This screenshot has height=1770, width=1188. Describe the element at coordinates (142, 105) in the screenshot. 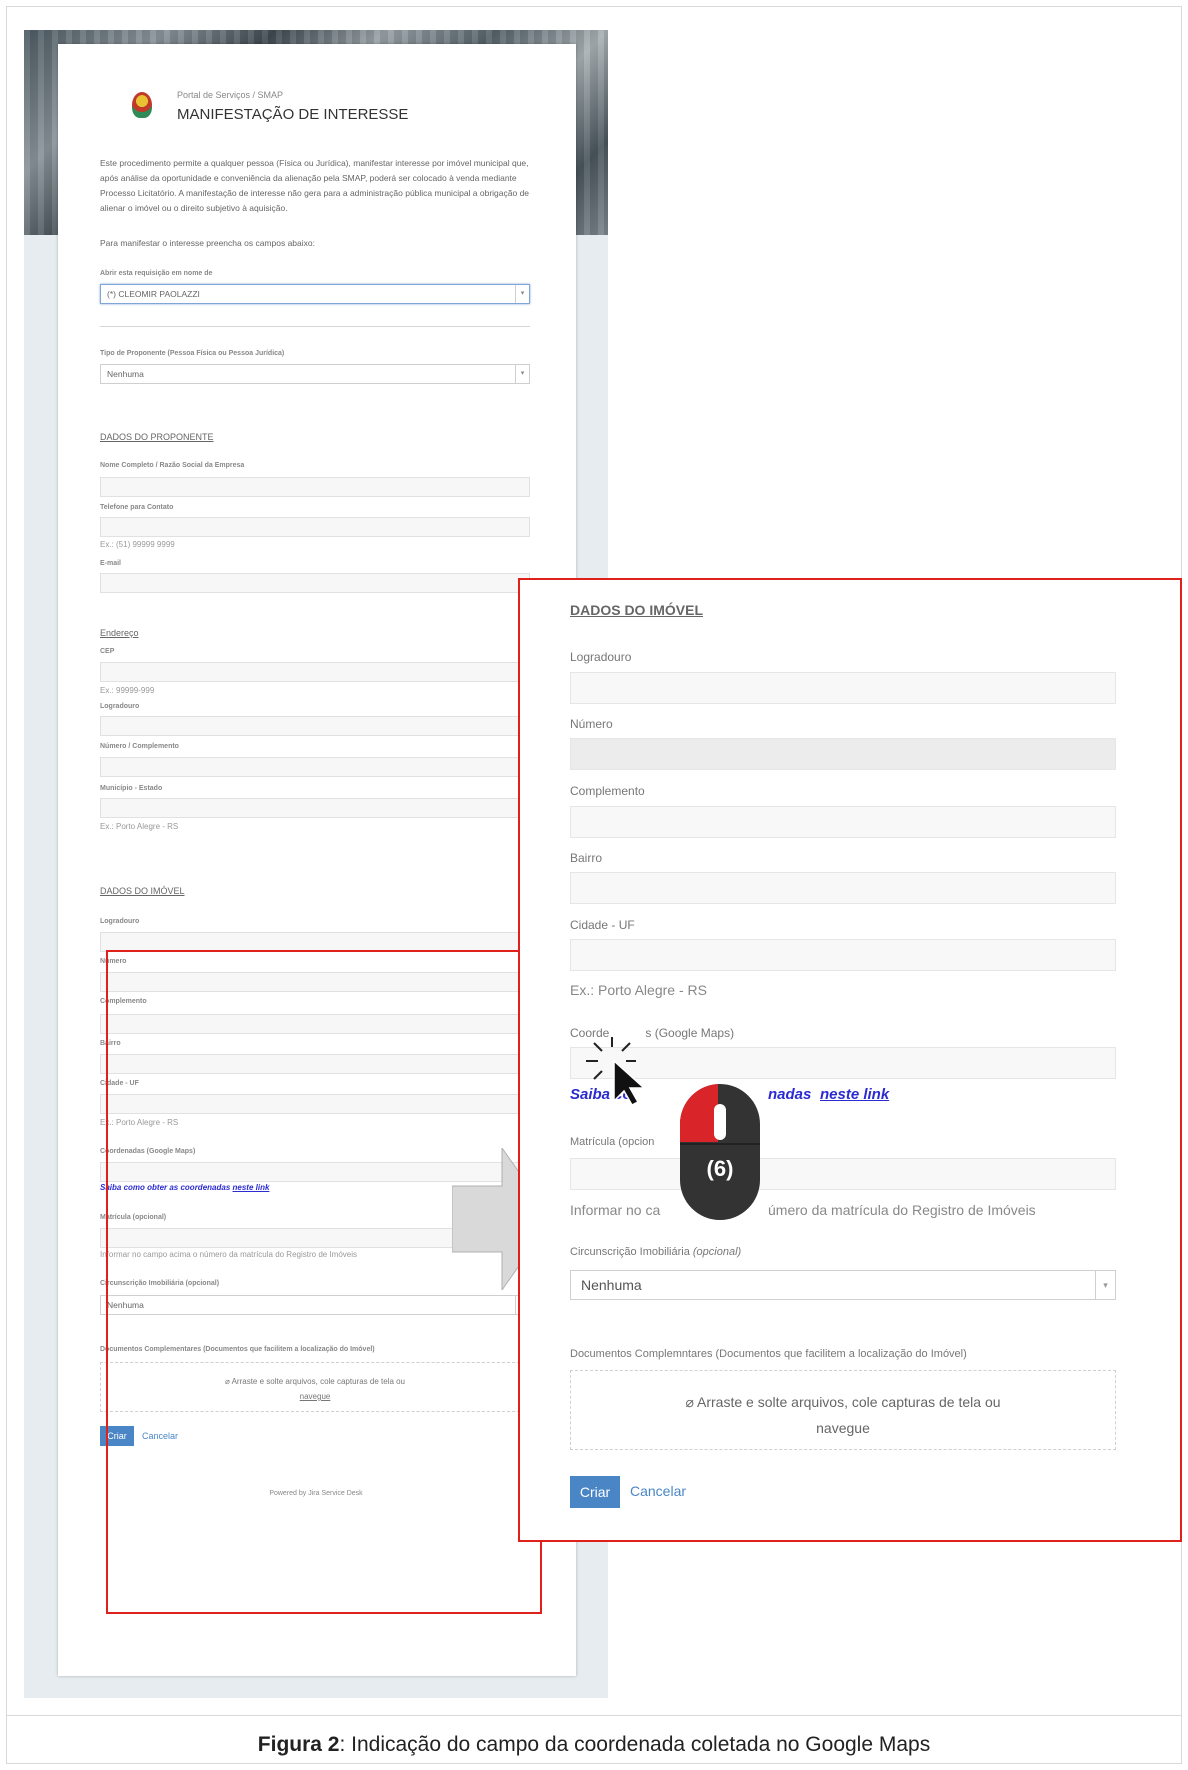

I see `city-logo-icon` at that location.